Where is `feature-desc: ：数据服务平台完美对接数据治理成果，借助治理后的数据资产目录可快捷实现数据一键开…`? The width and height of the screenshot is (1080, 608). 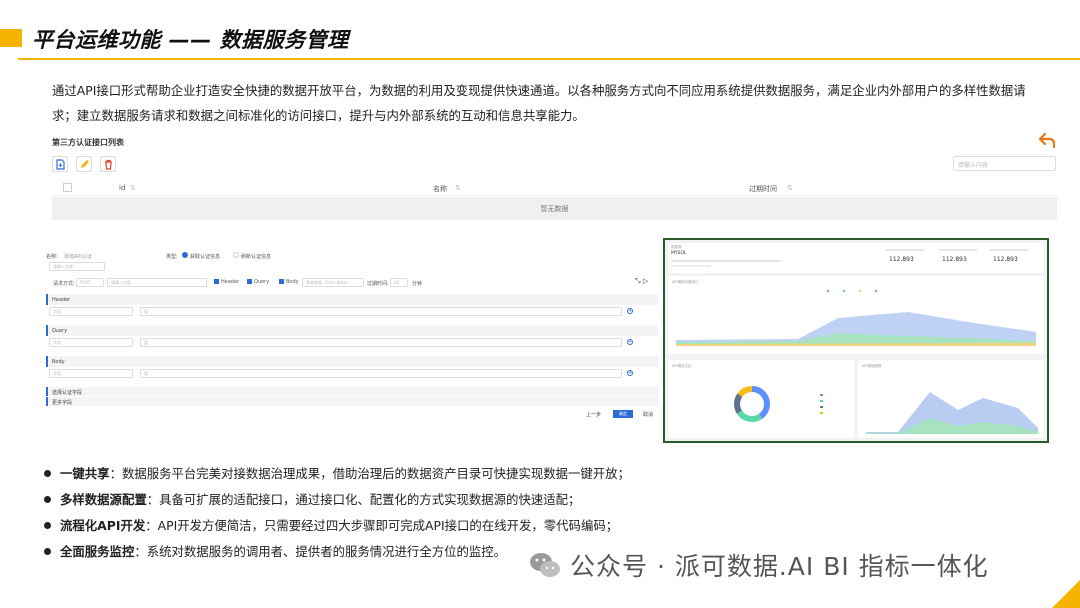
feature-desc: ：数据服务平台完美对接数据治理成果，借助治理后的数据资产目录可快捷实现数据一键开… is located at coordinates (369, 473).